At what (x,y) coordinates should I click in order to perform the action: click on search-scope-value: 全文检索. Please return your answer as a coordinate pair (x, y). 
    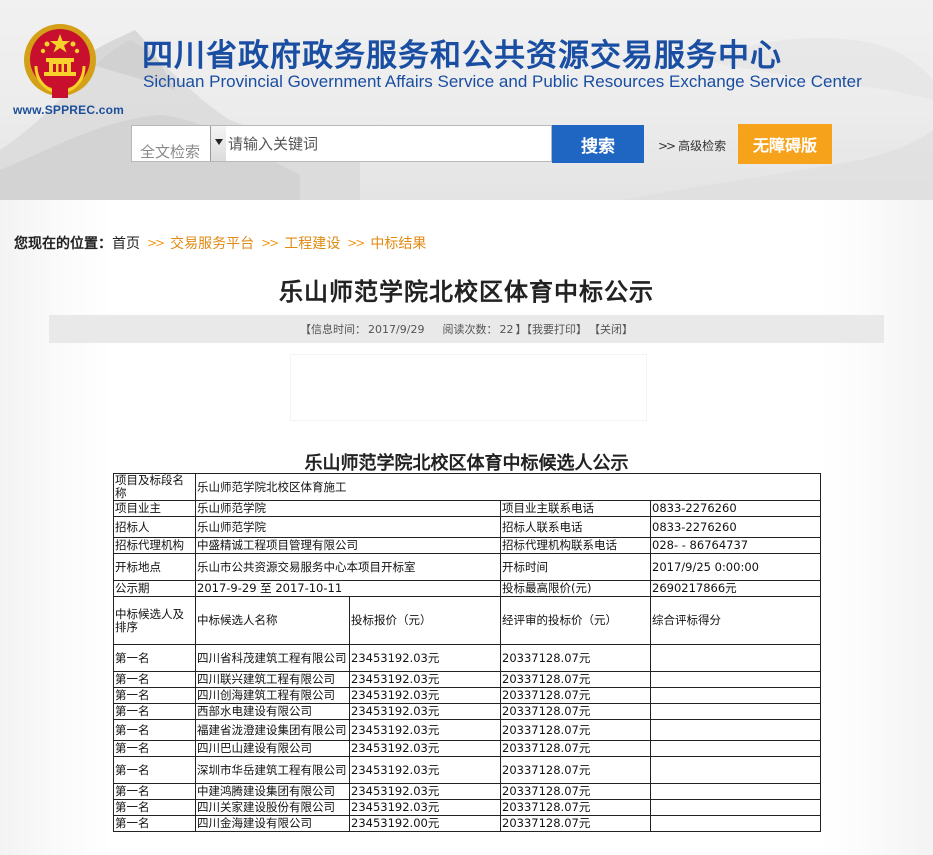
    Looking at the image, I should click on (170, 152).